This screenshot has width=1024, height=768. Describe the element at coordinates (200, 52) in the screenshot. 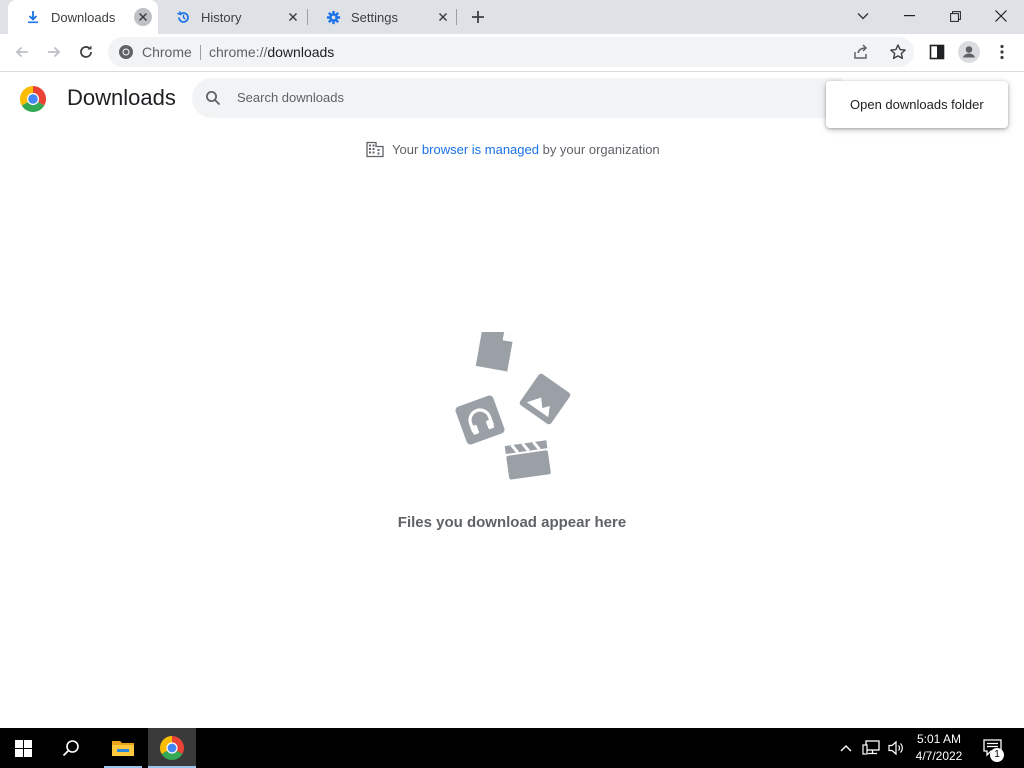

I see `omnibox-divider` at that location.